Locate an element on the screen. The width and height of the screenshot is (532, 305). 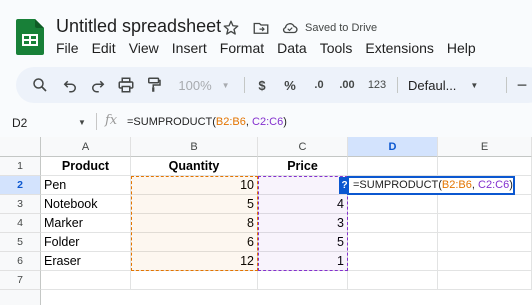
cell-c1: Price is located at coordinates (303, 166).